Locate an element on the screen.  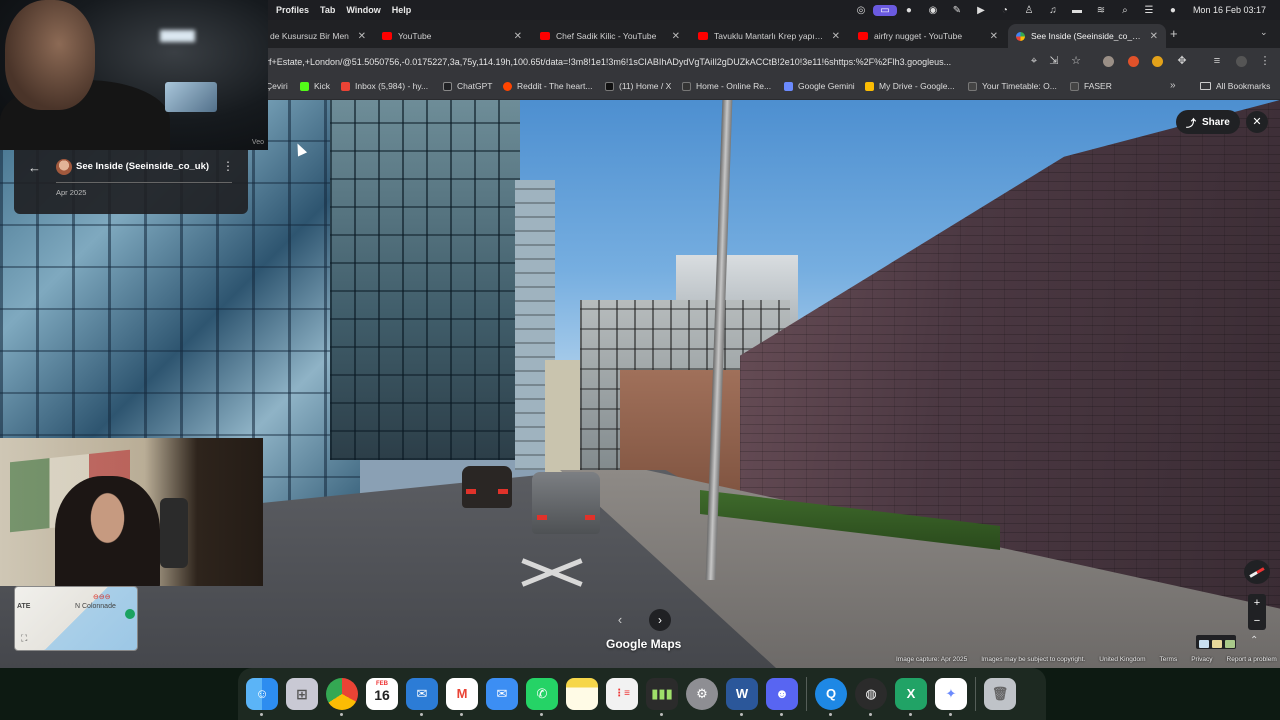
spotify-icon: ◉ is located at coordinates (933, 10).